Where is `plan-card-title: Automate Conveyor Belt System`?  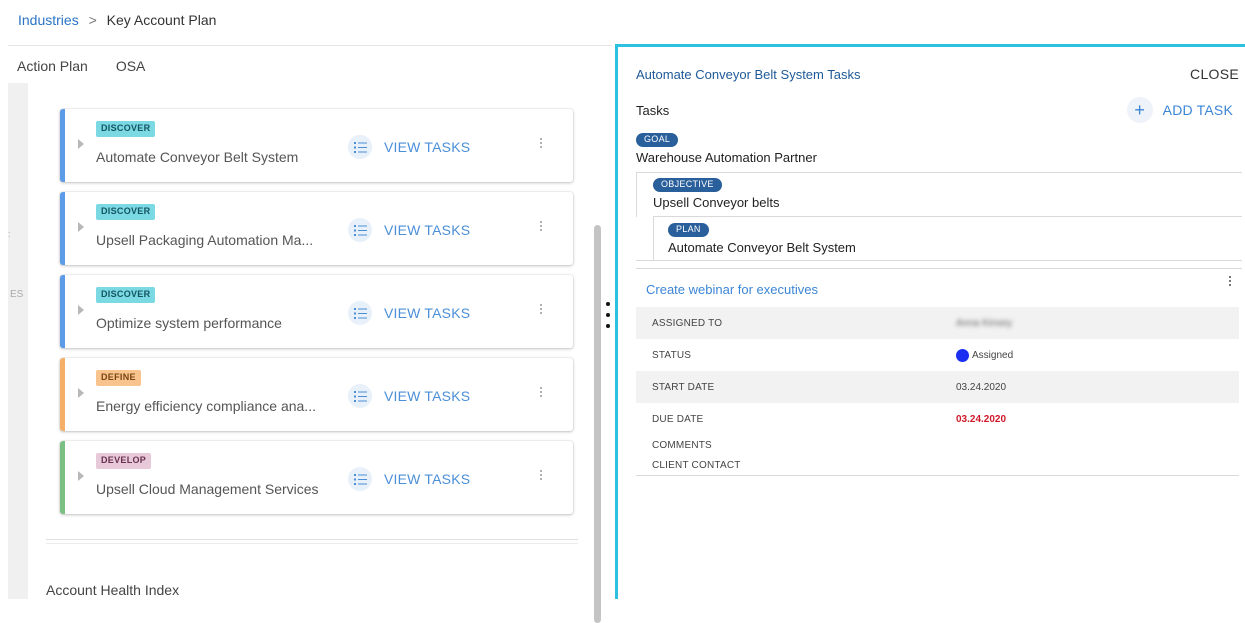 plan-card-title: Automate Conveyor Belt System is located at coordinates (197, 157).